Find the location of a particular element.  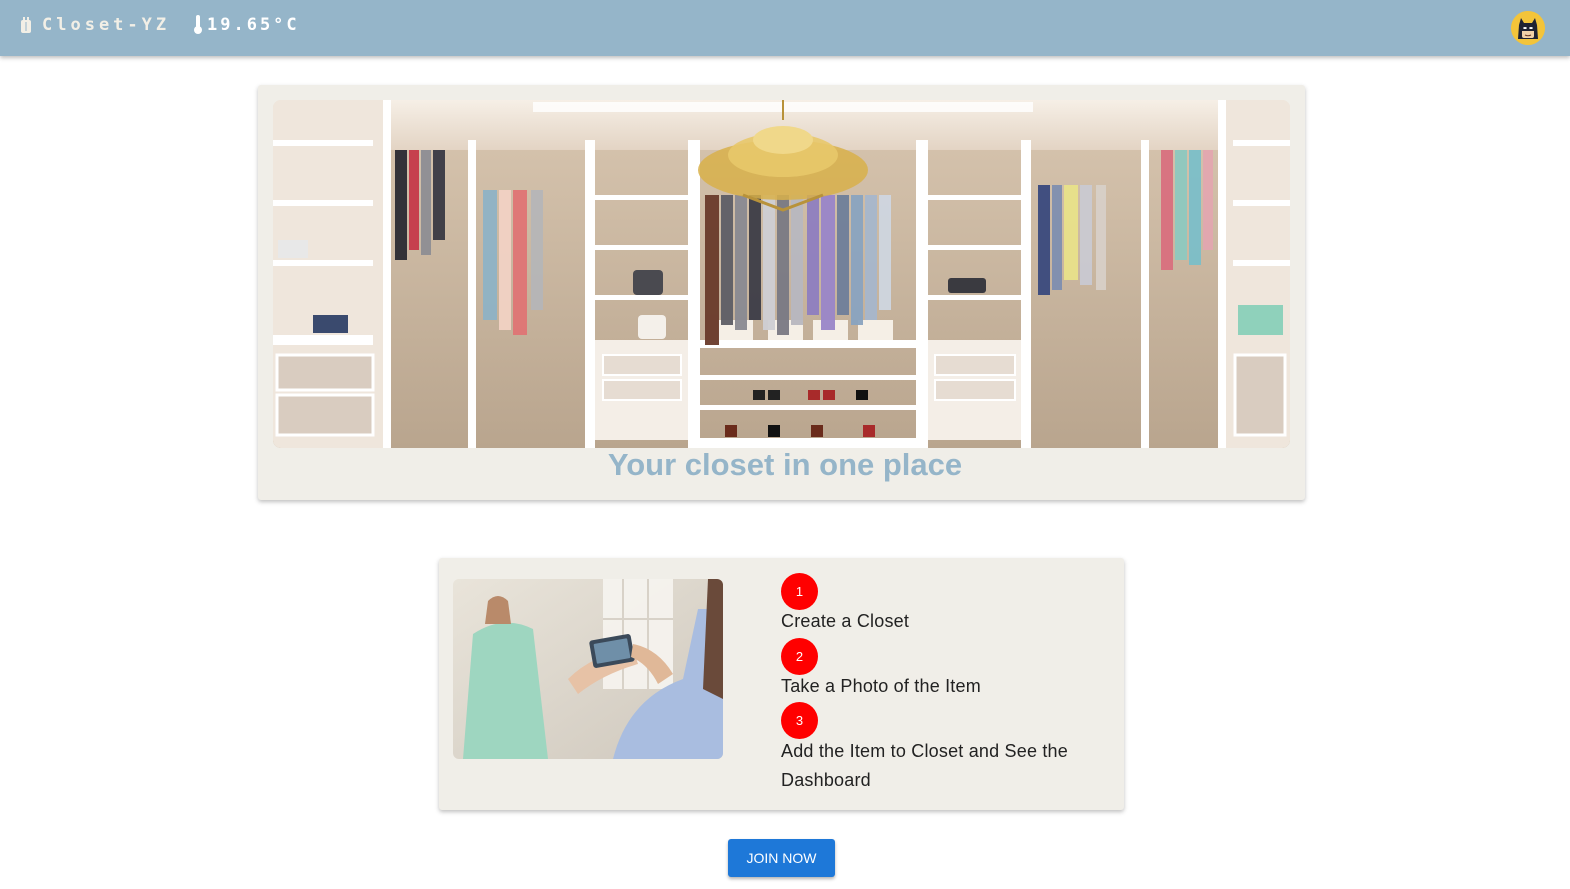

brand: Closet-YZ is located at coordinates (94, 25).